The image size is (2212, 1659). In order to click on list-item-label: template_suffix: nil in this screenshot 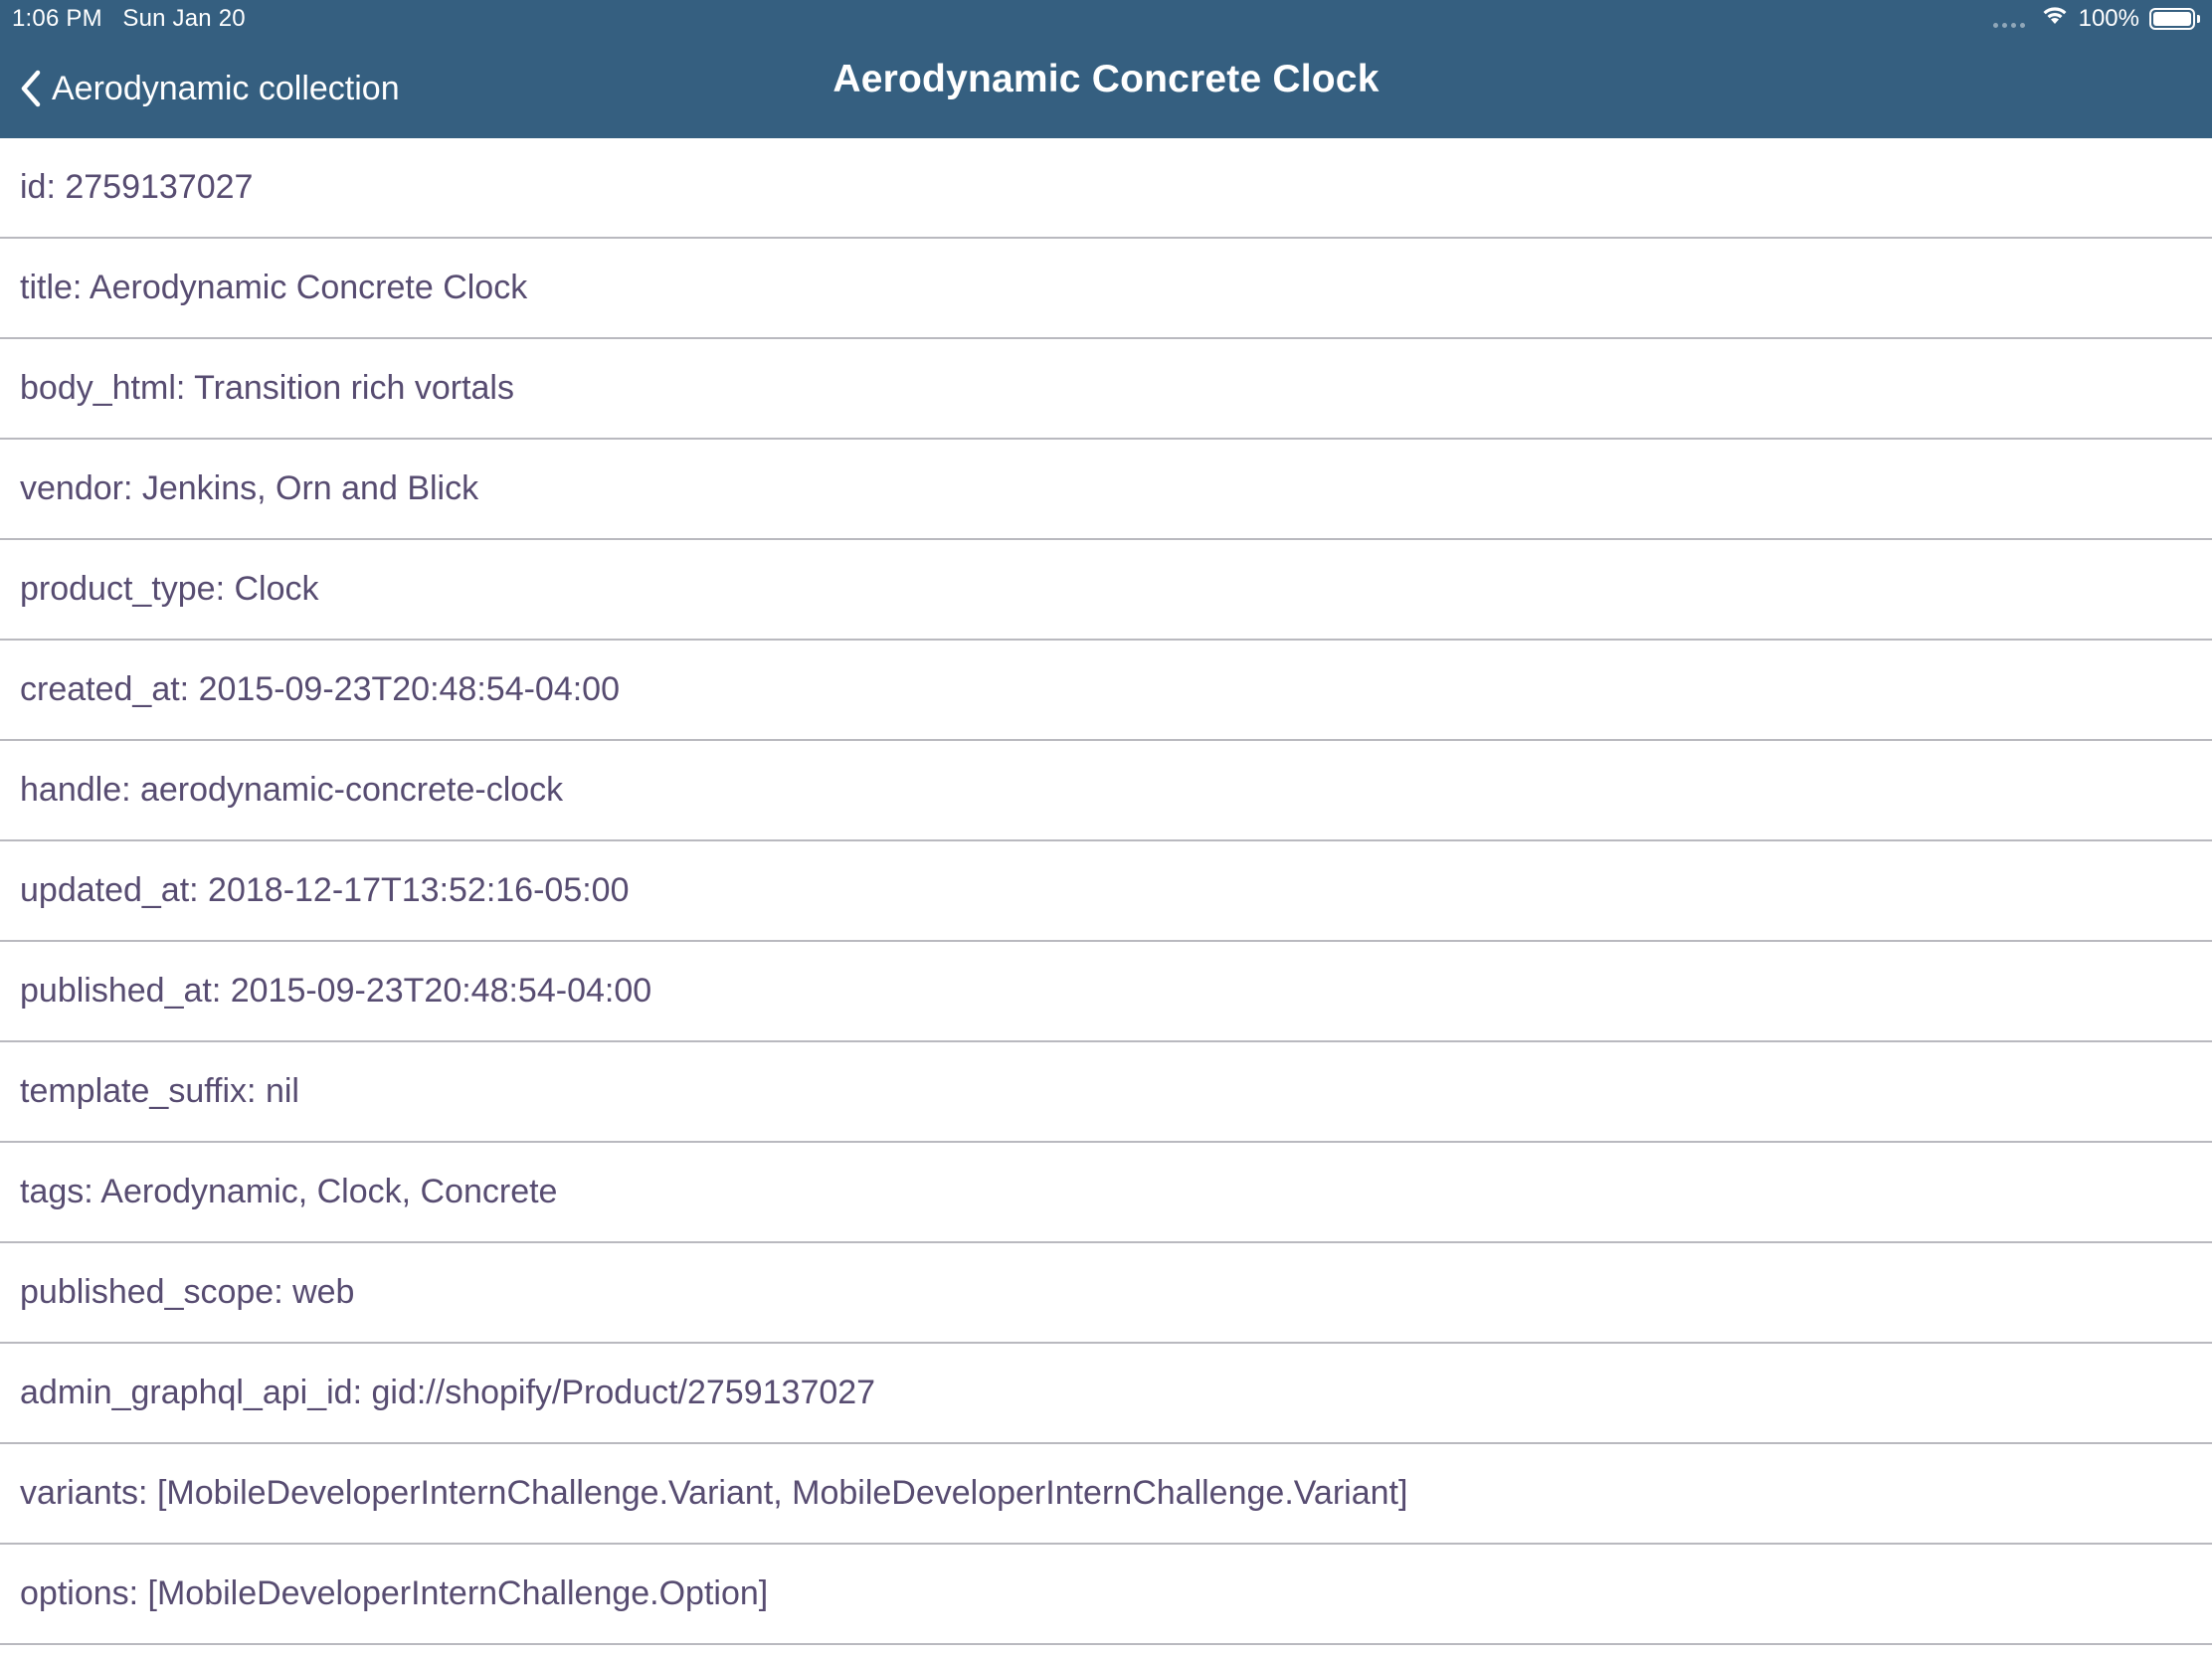, I will do `click(159, 1091)`.